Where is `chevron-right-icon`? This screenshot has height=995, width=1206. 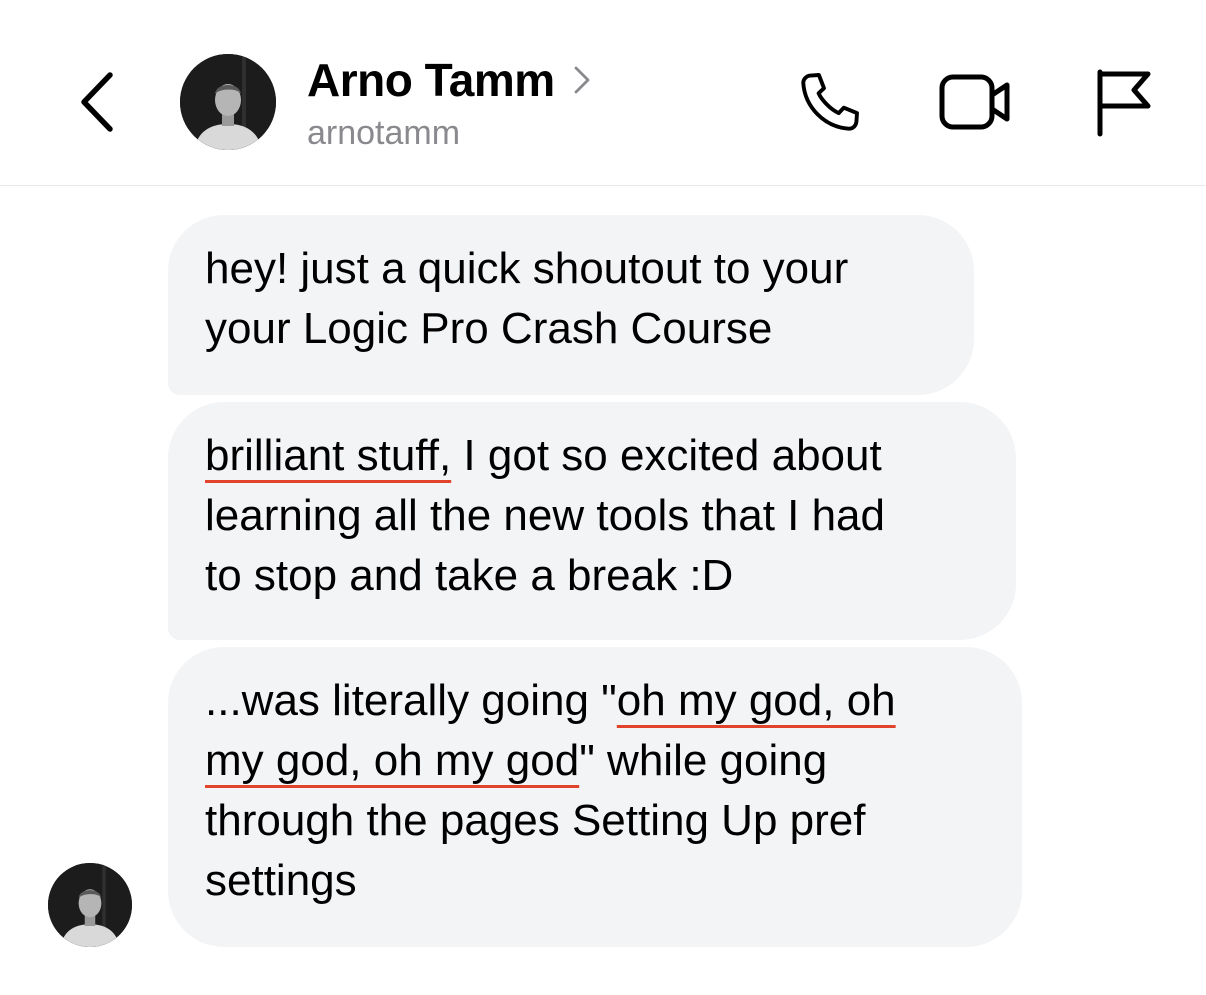
chevron-right-icon is located at coordinates (582, 80).